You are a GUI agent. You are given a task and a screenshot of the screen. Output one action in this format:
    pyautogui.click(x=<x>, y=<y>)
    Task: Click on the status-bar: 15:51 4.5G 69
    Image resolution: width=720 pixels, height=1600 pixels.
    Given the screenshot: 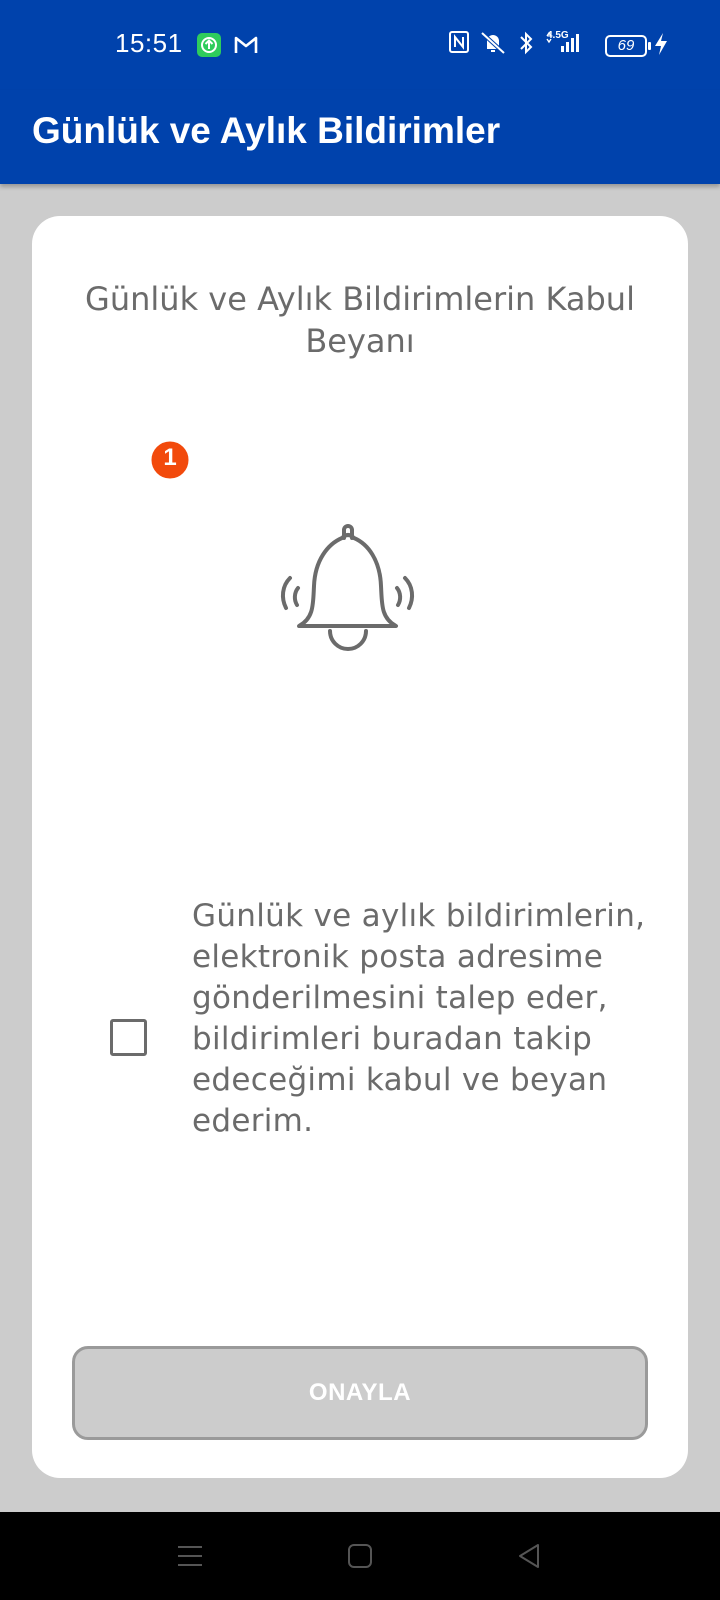 What is the action you would take?
    pyautogui.click(x=360, y=45)
    